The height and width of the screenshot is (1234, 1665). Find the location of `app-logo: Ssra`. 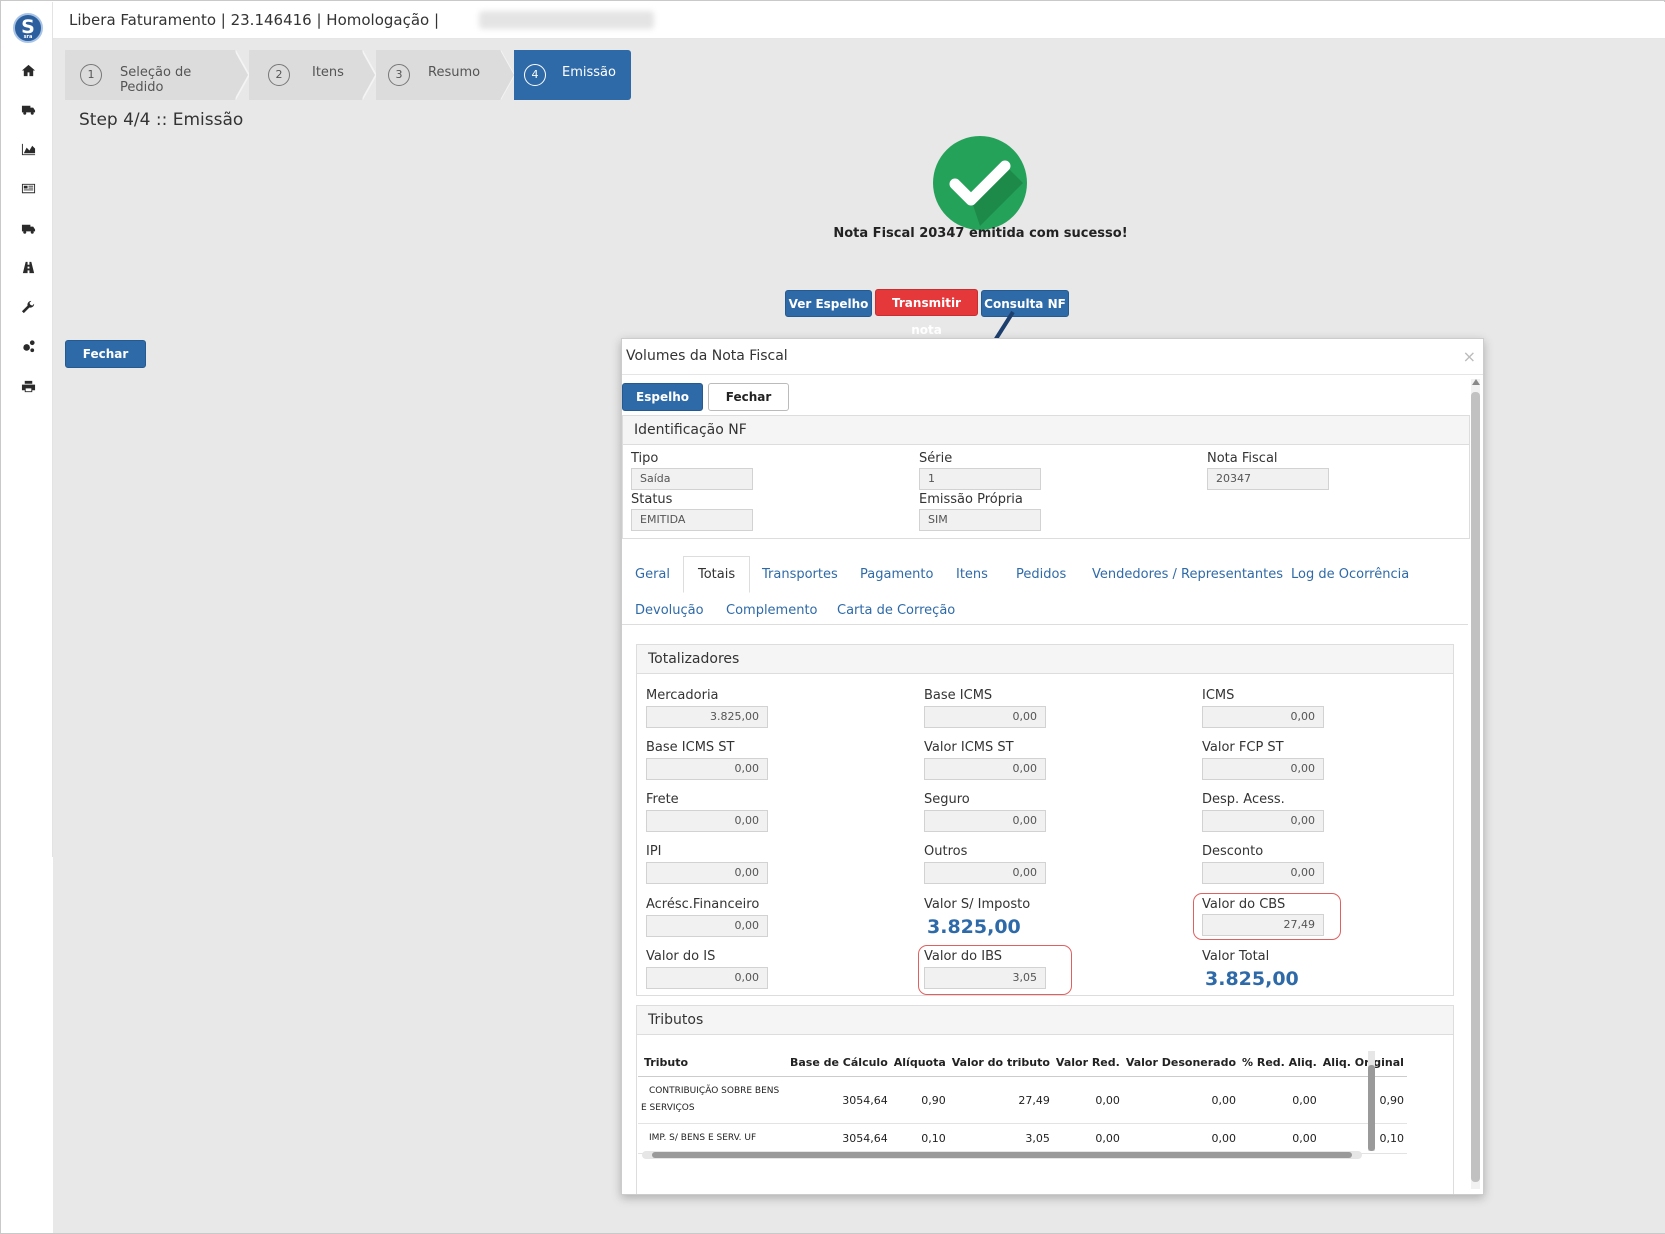

app-logo: Ssra is located at coordinates (28, 28).